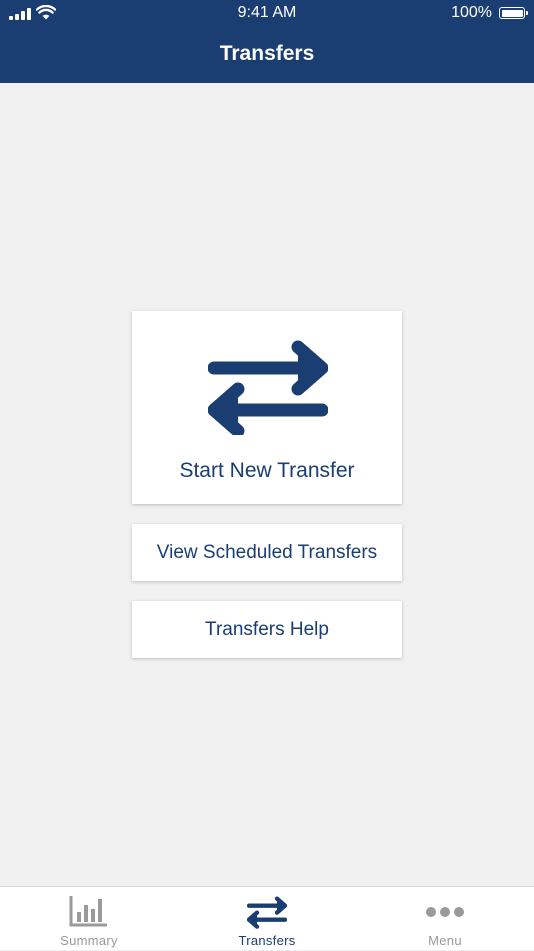 This screenshot has width=534, height=951. Describe the element at coordinates (267, 14) in the screenshot. I see `status-bar: 9:41 AM 100%` at that location.